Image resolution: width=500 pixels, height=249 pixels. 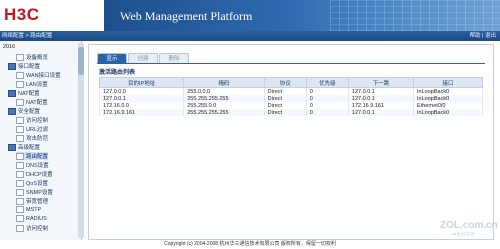 What do you see at coordinates (29, 148) in the screenshot?
I see `sidebar-item-label: 高级配置` at bounding box center [29, 148].